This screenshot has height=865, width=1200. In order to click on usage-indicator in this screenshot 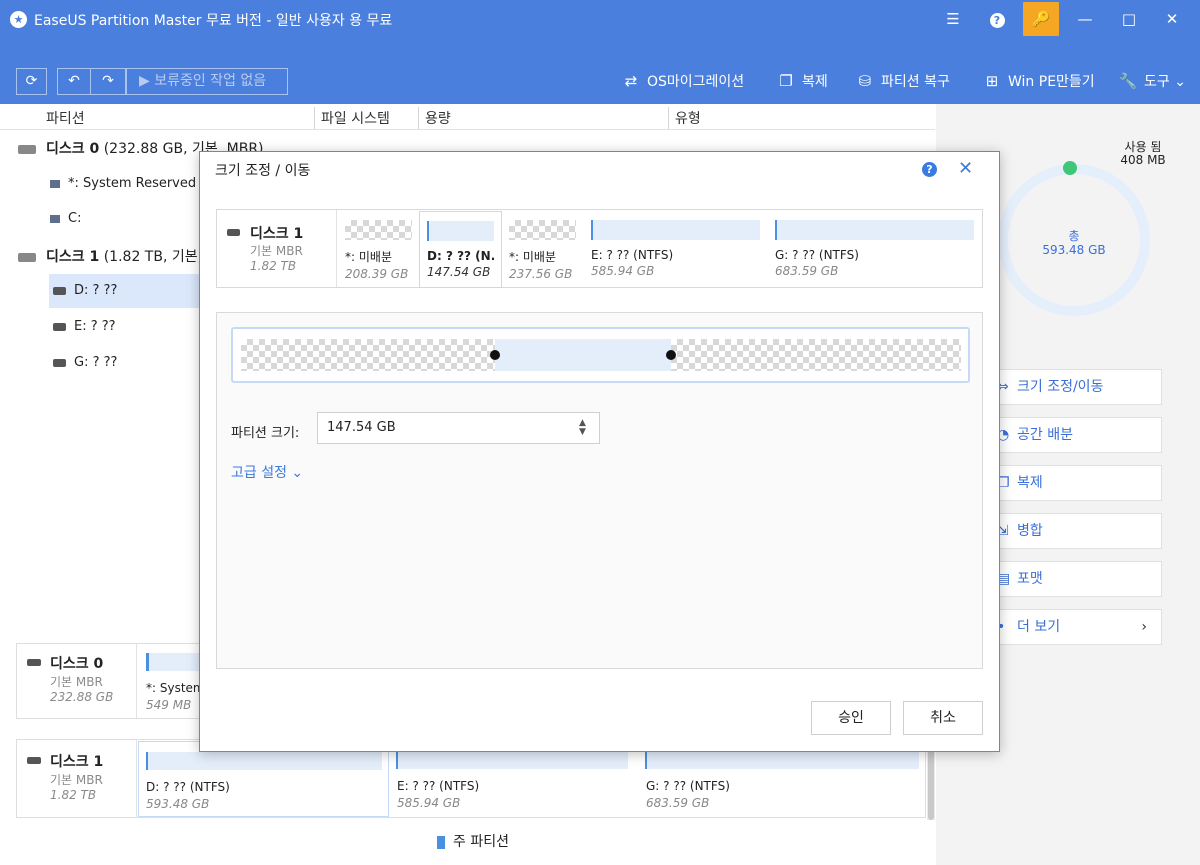, I will do `click(1070, 168)`.